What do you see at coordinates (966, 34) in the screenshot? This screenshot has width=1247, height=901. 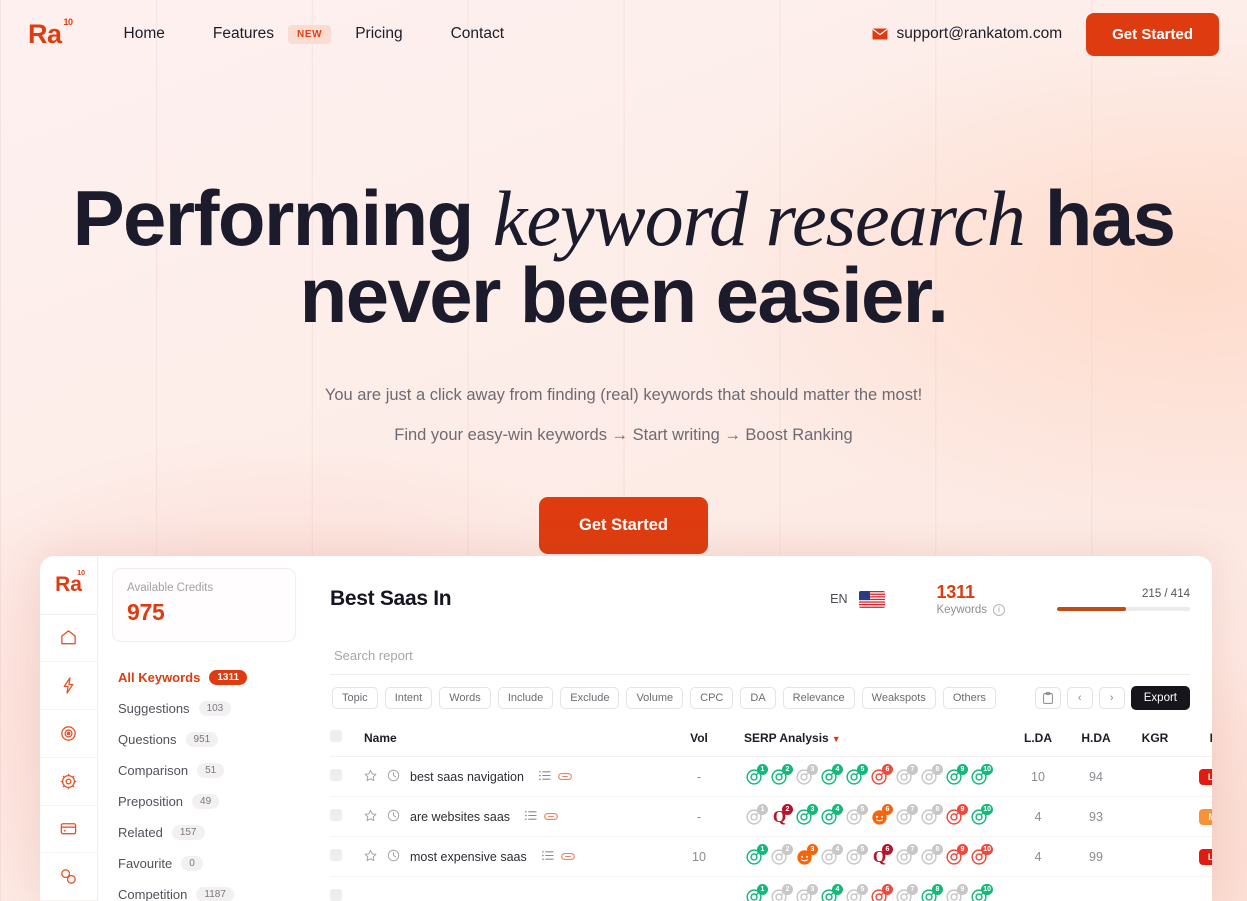 I see `support-email: support@rankatom.com` at bounding box center [966, 34].